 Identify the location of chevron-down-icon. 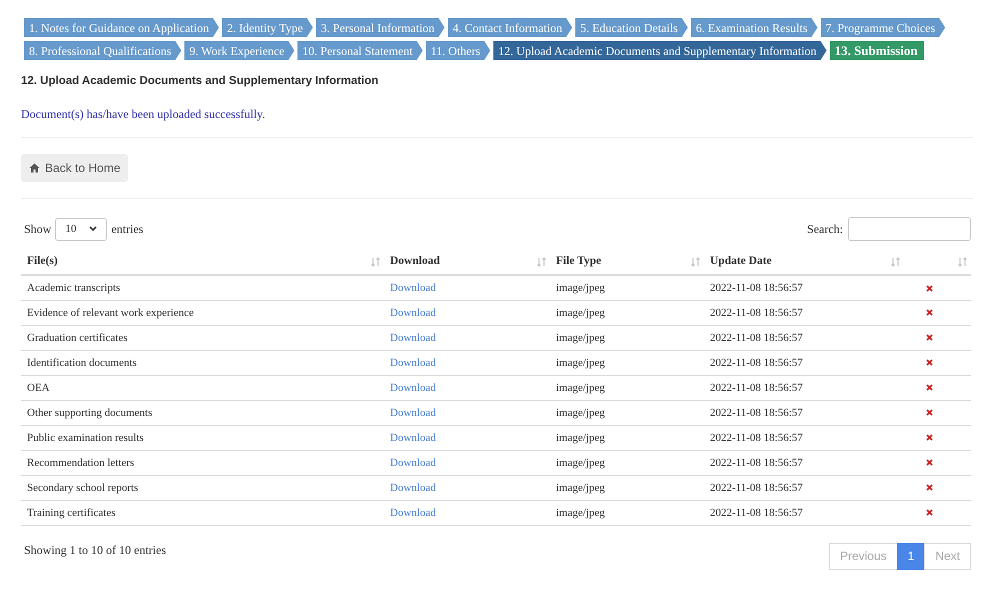
(93, 229).